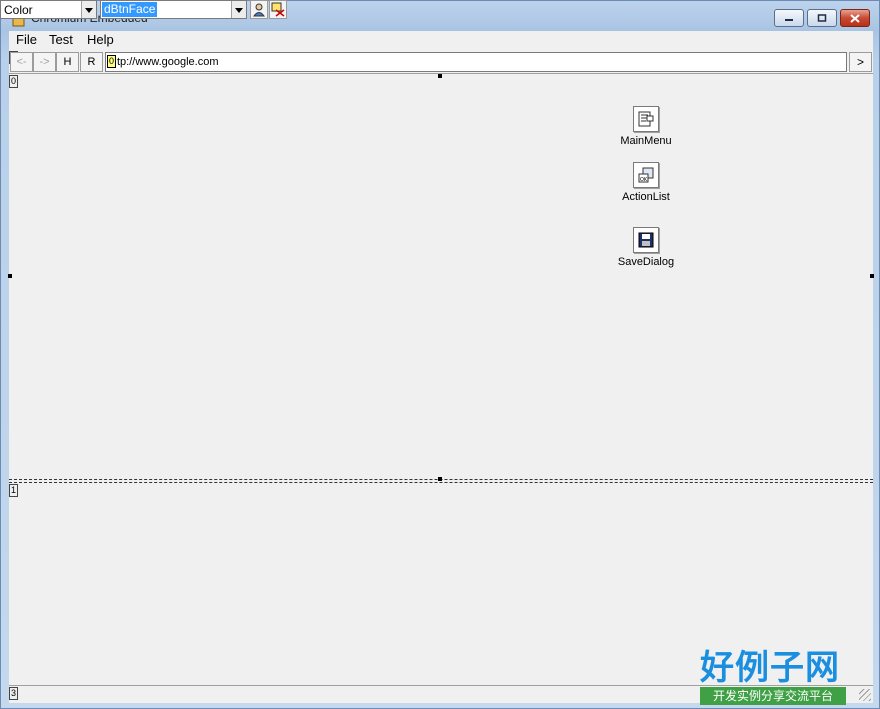 The height and width of the screenshot is (709, 880). Describe the element at coordinates (61, 39) in the screenshot. I see `menu-test: Test` at that location.